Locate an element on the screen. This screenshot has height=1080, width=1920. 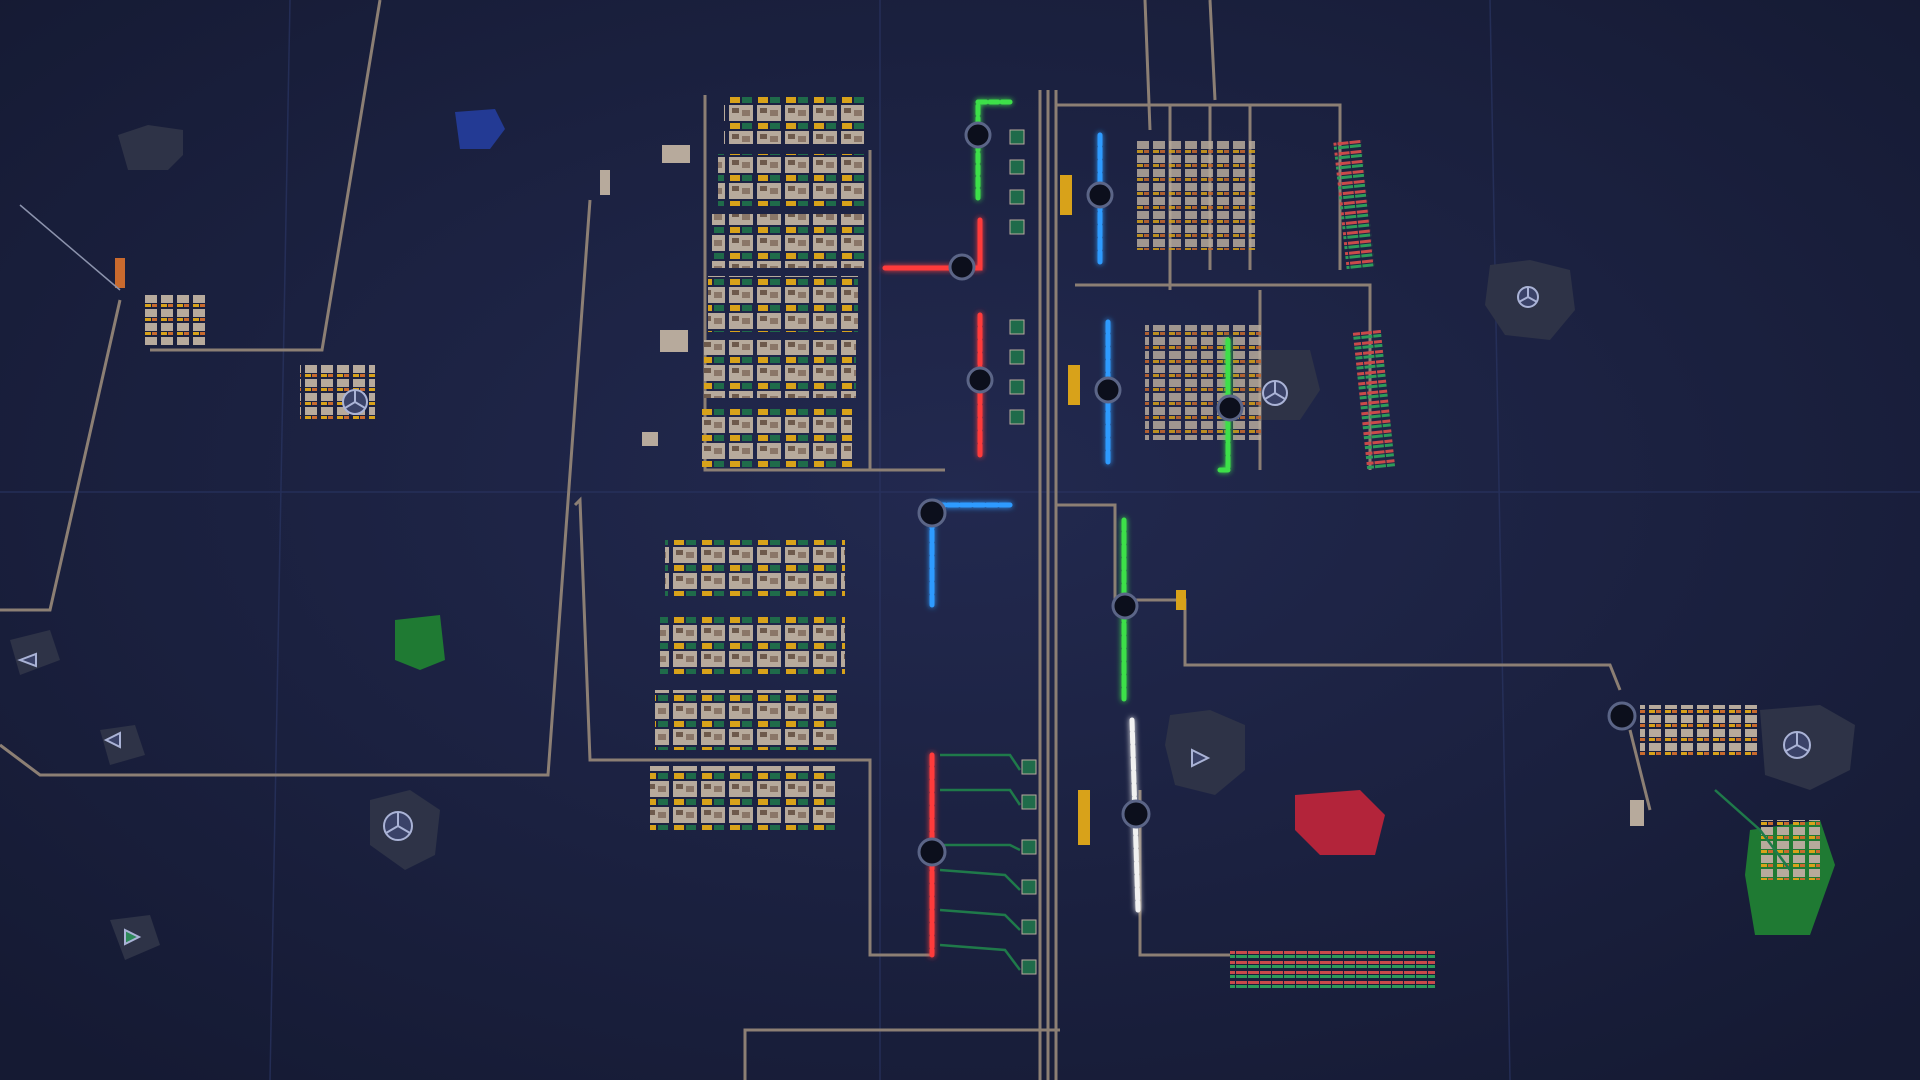
storage-container-icon is located at coordinates (1332, 970).